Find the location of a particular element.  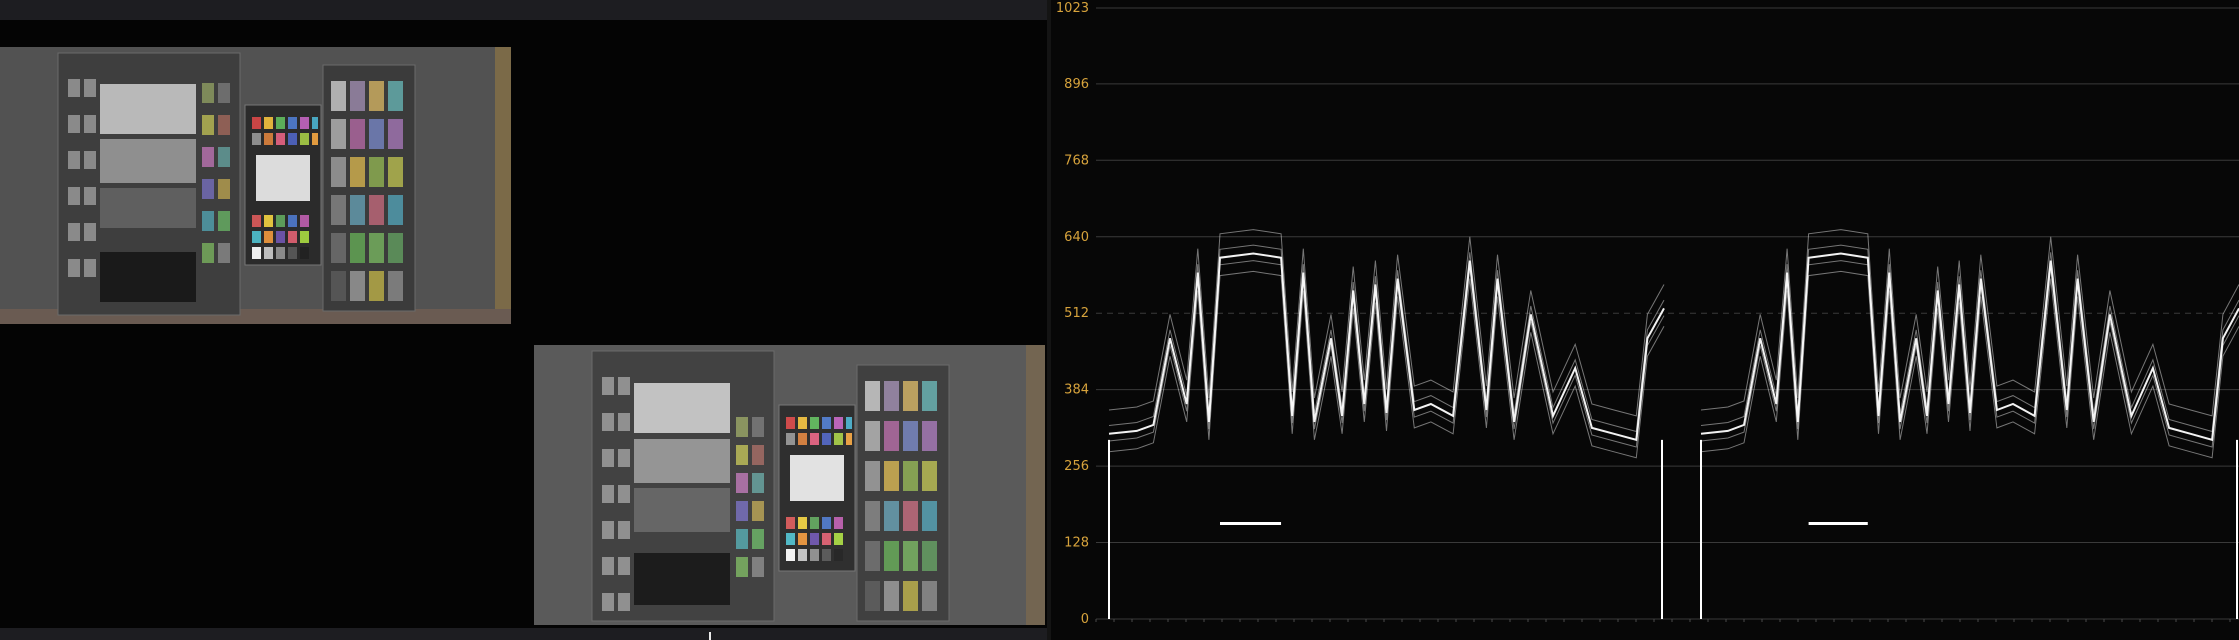

scale-label: 896 is located at coordinates (1076, 84).